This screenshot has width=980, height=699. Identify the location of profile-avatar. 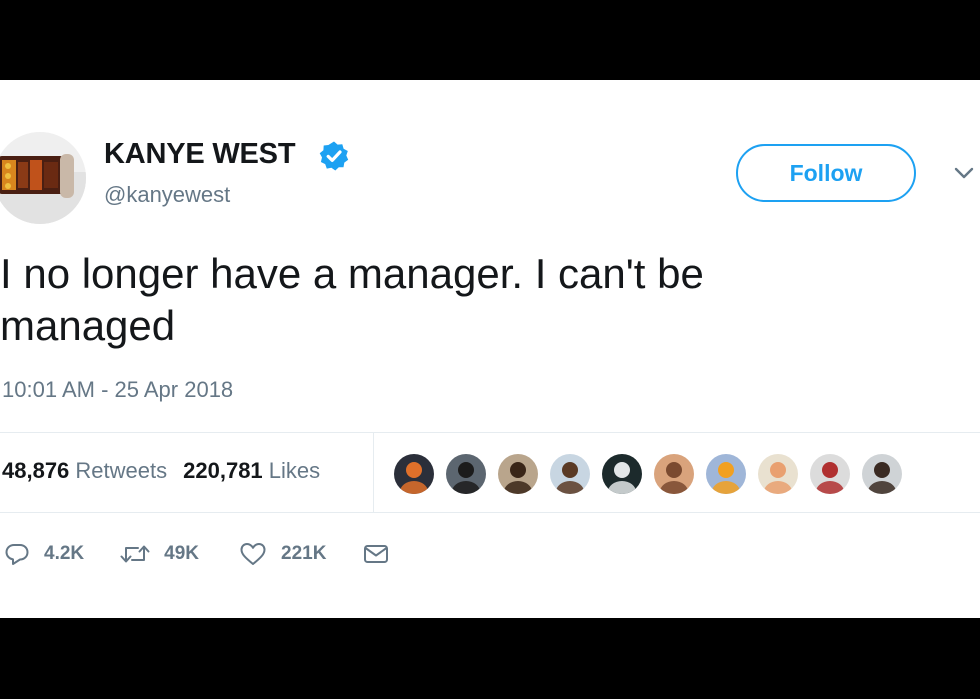
(43, 178).